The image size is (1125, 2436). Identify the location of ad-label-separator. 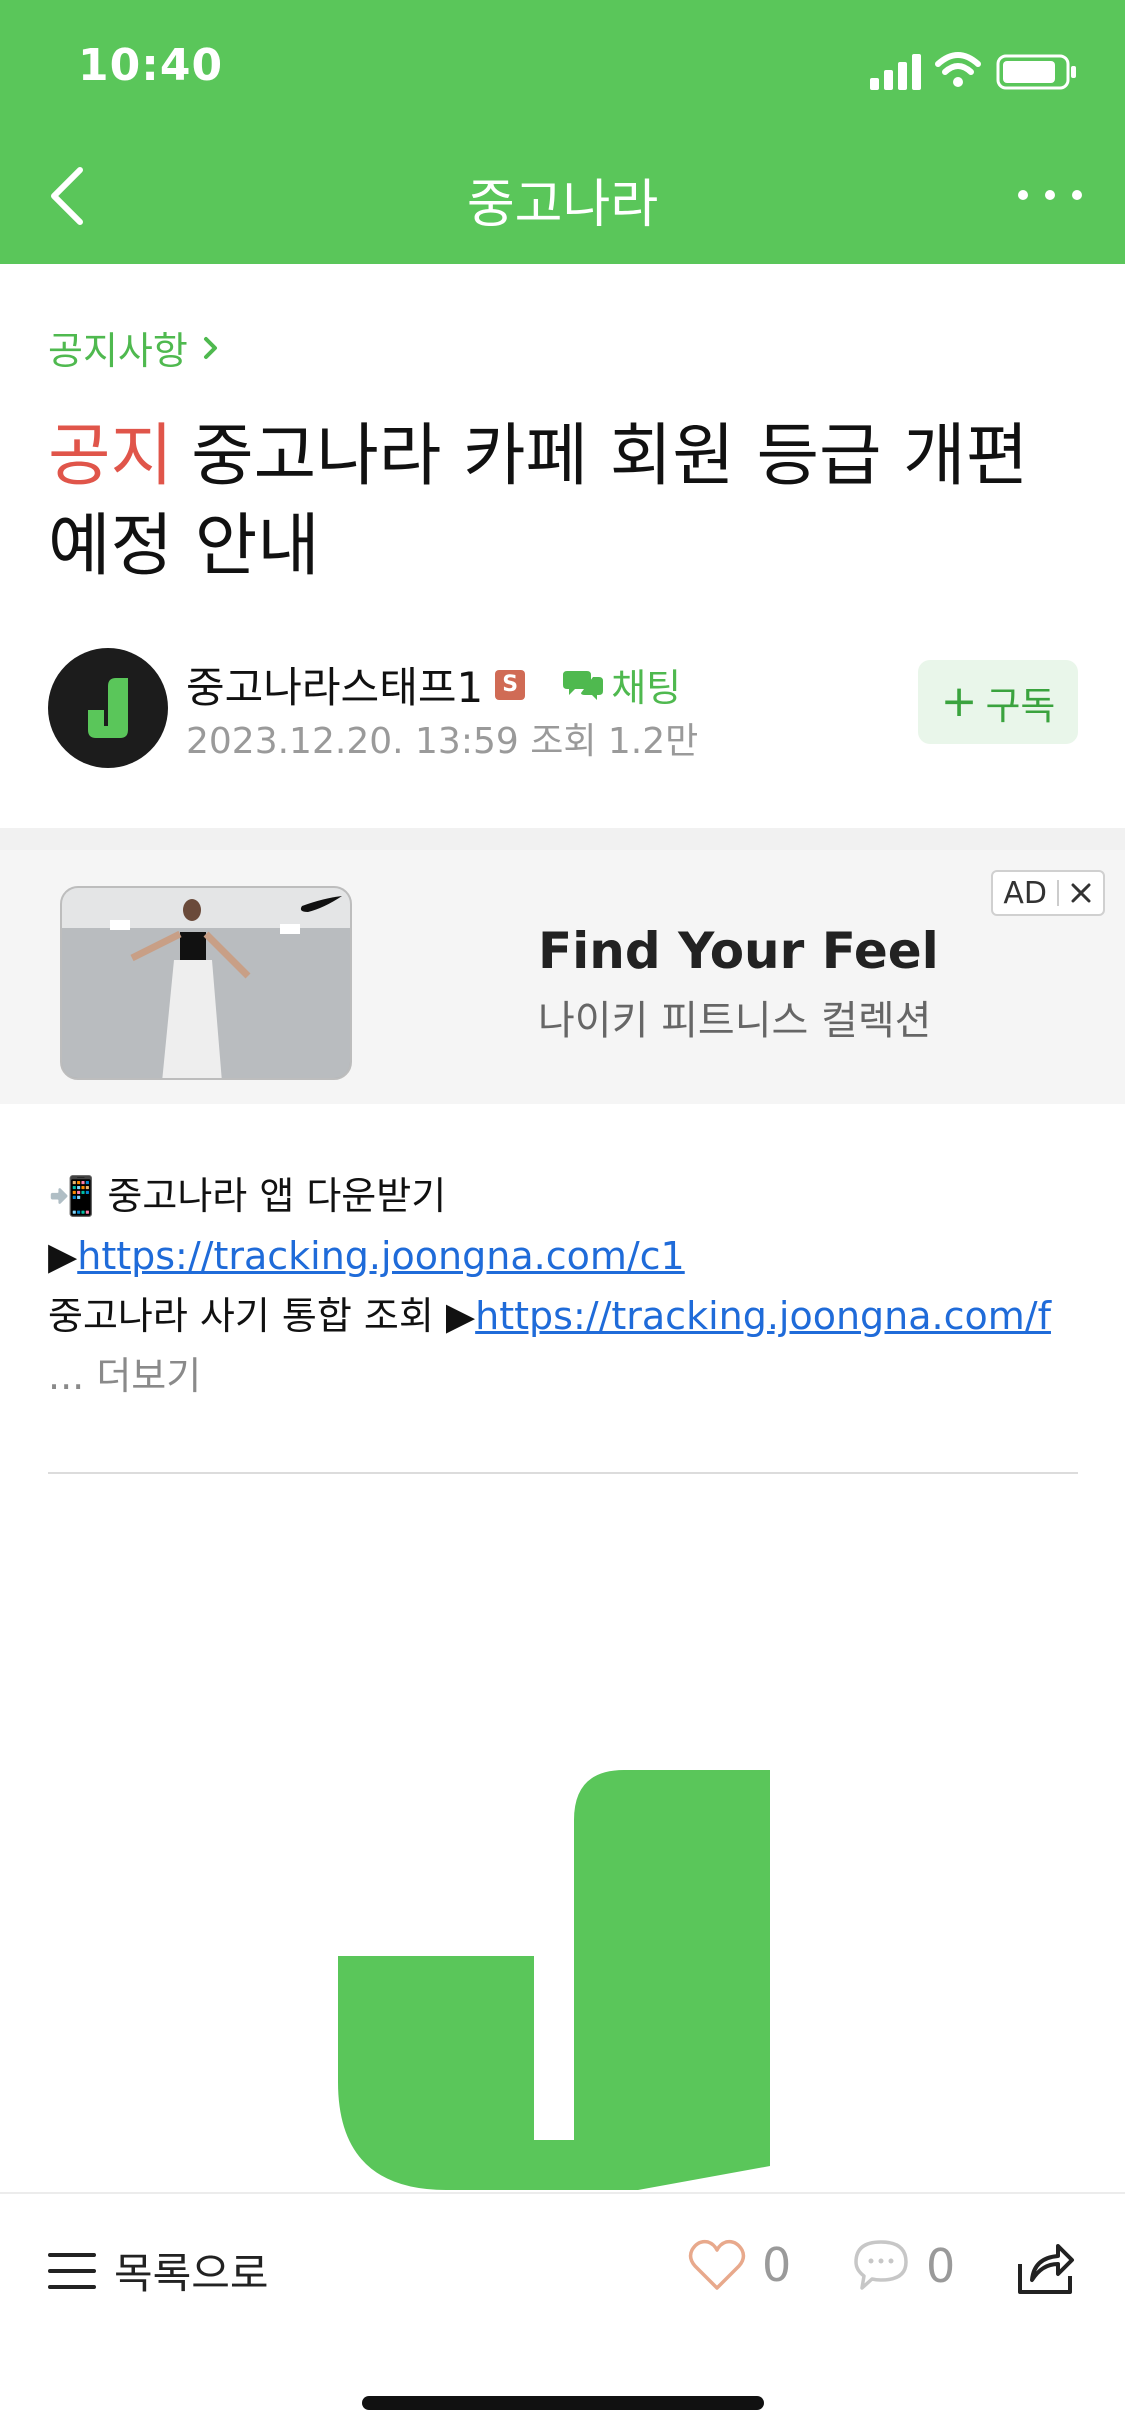
(1058, 893).